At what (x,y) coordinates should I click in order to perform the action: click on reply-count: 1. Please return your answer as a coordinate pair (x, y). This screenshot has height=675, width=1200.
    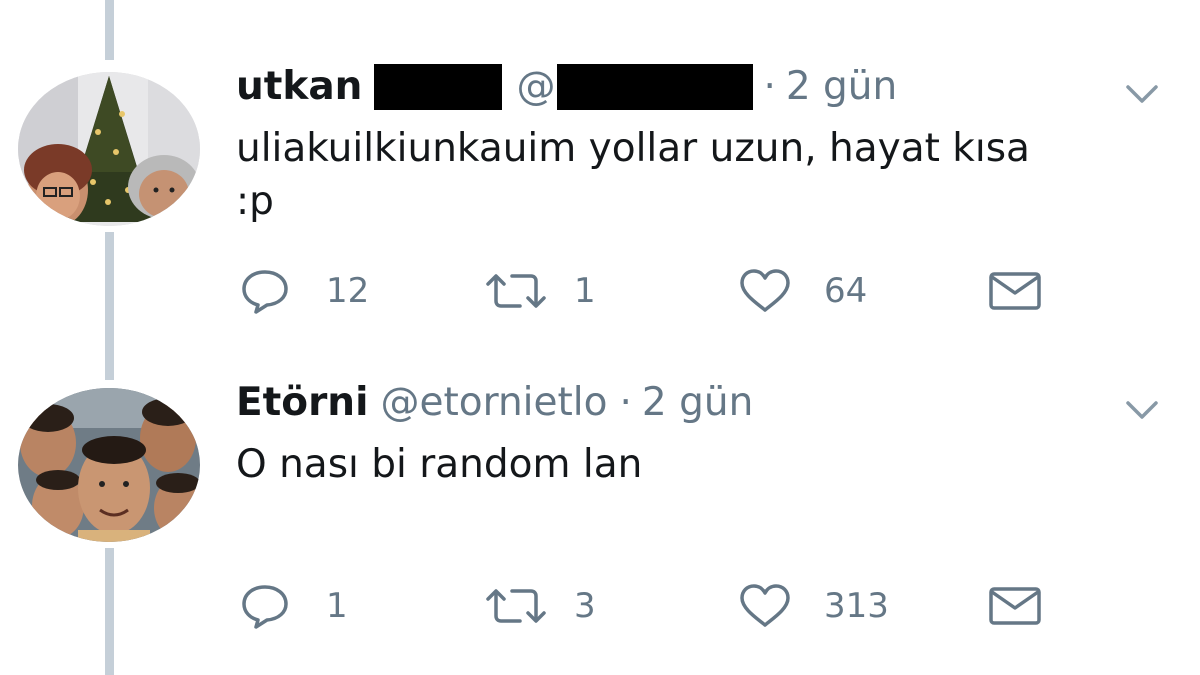
    Looking at the image, I should click on (337, 606).